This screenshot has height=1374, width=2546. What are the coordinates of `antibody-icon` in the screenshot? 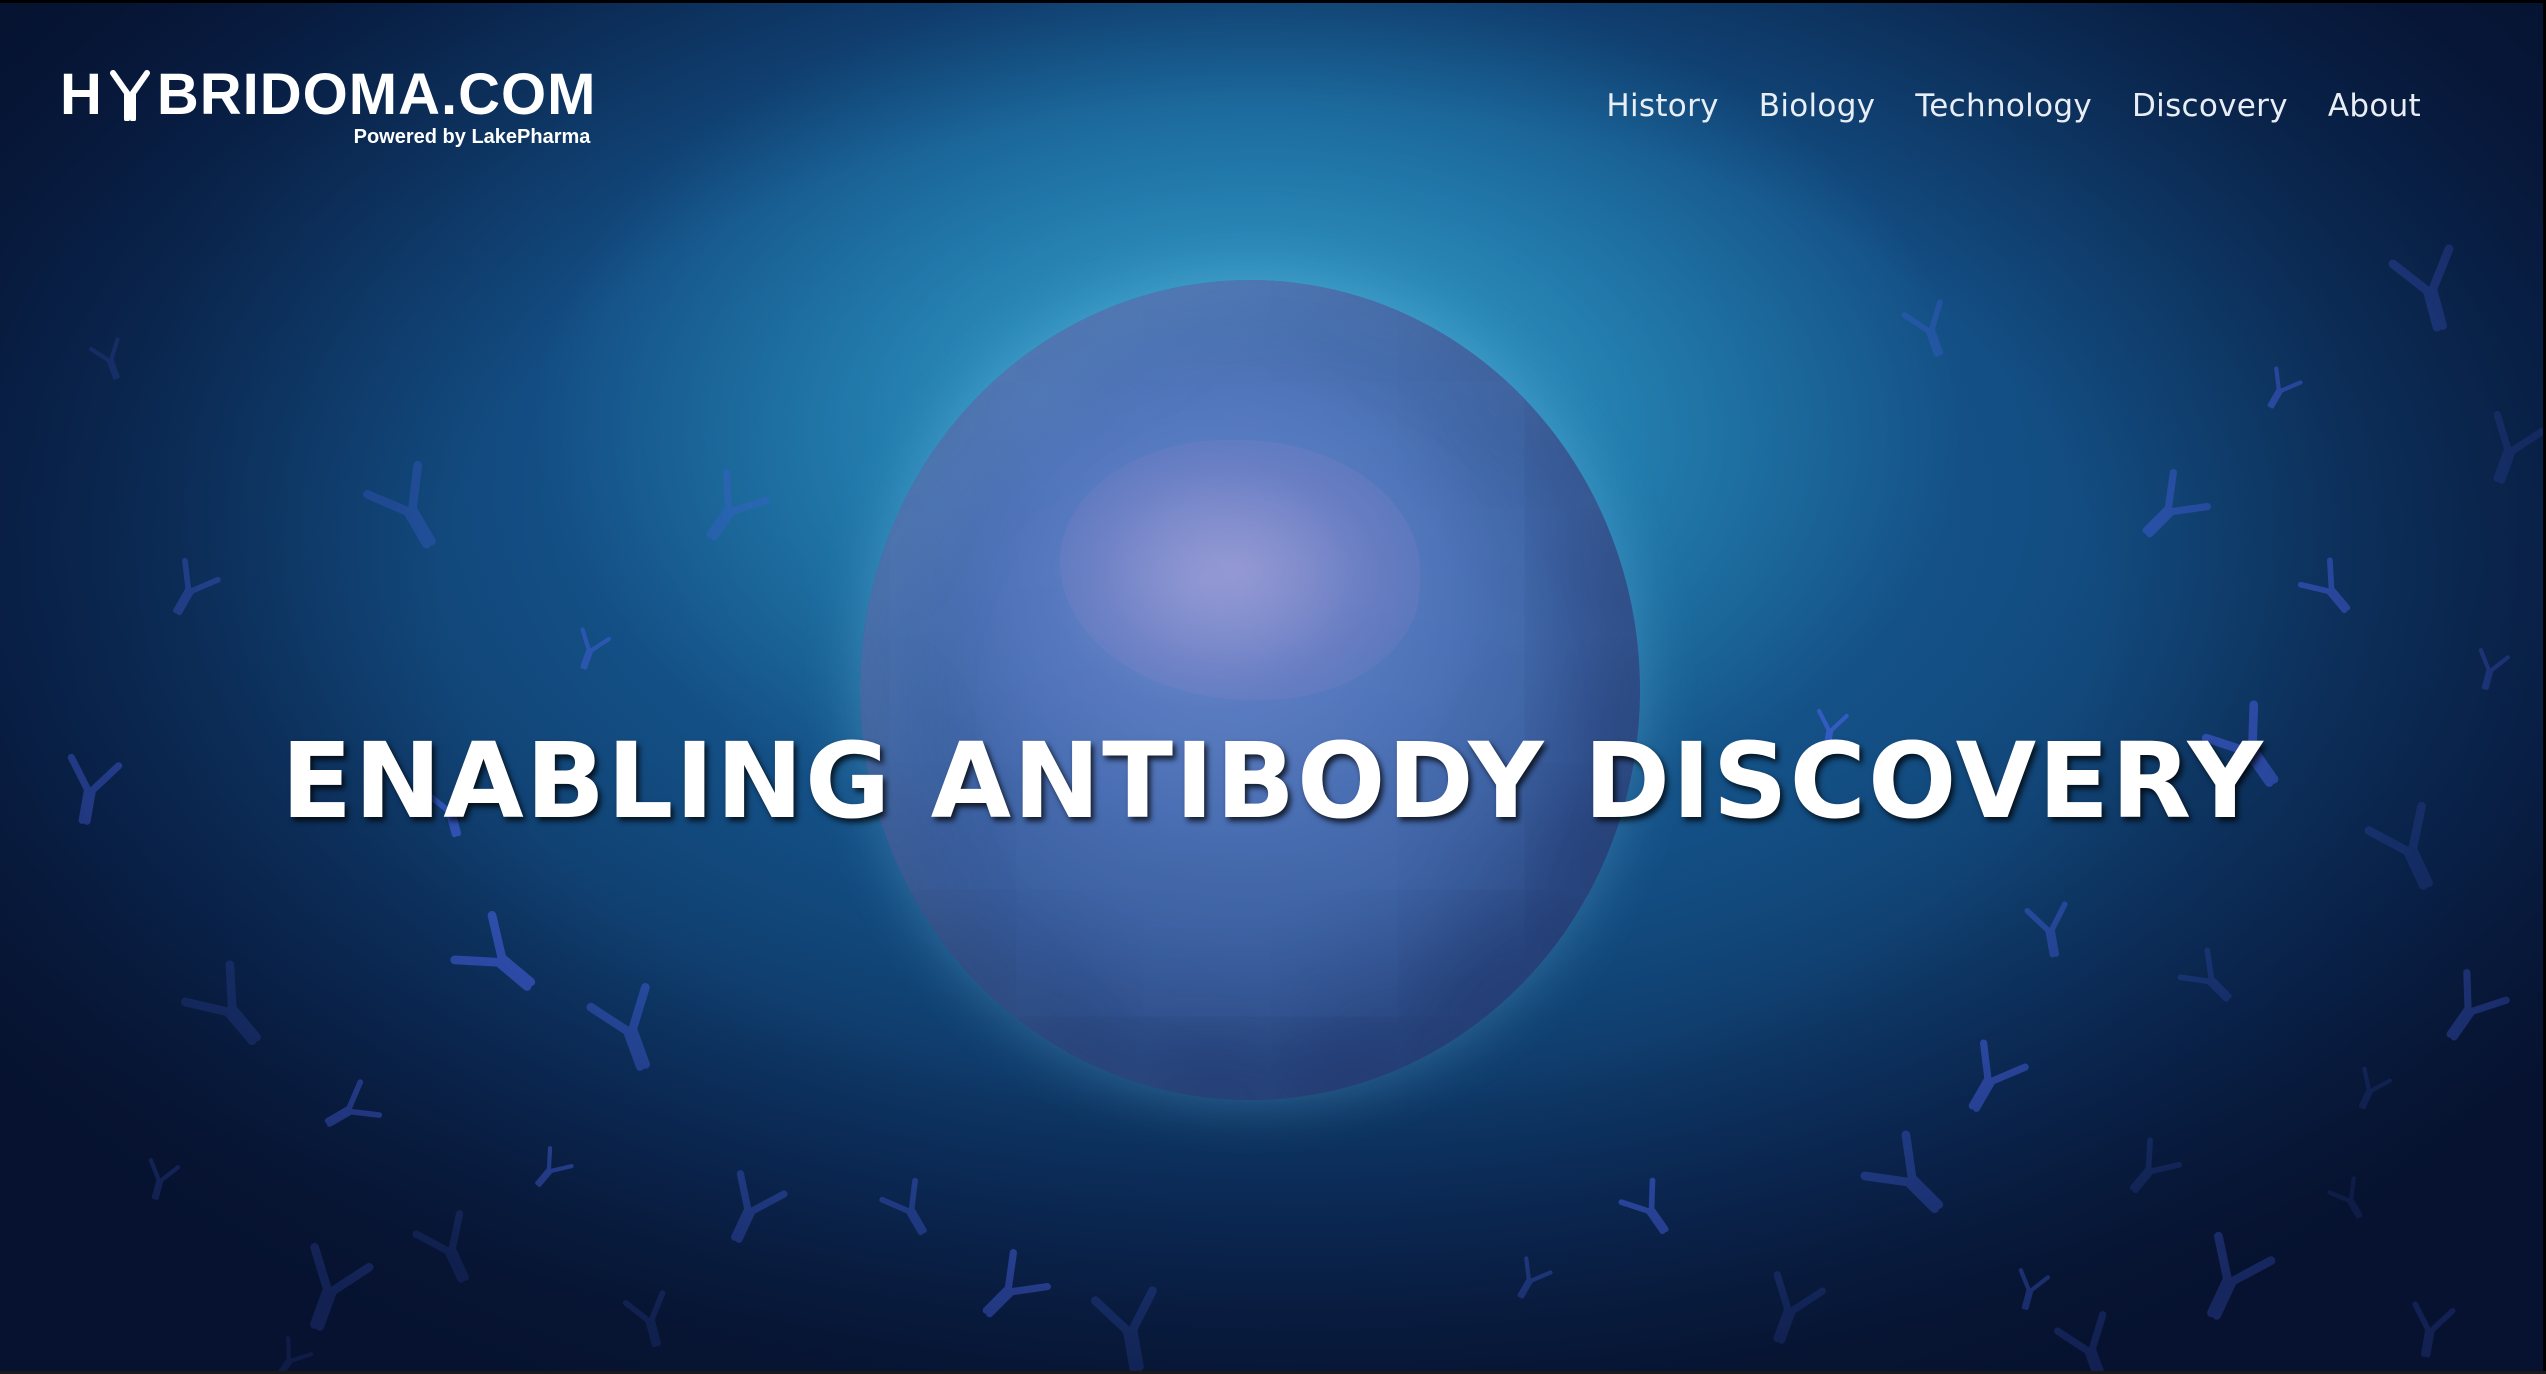 It's located at (130, 95).